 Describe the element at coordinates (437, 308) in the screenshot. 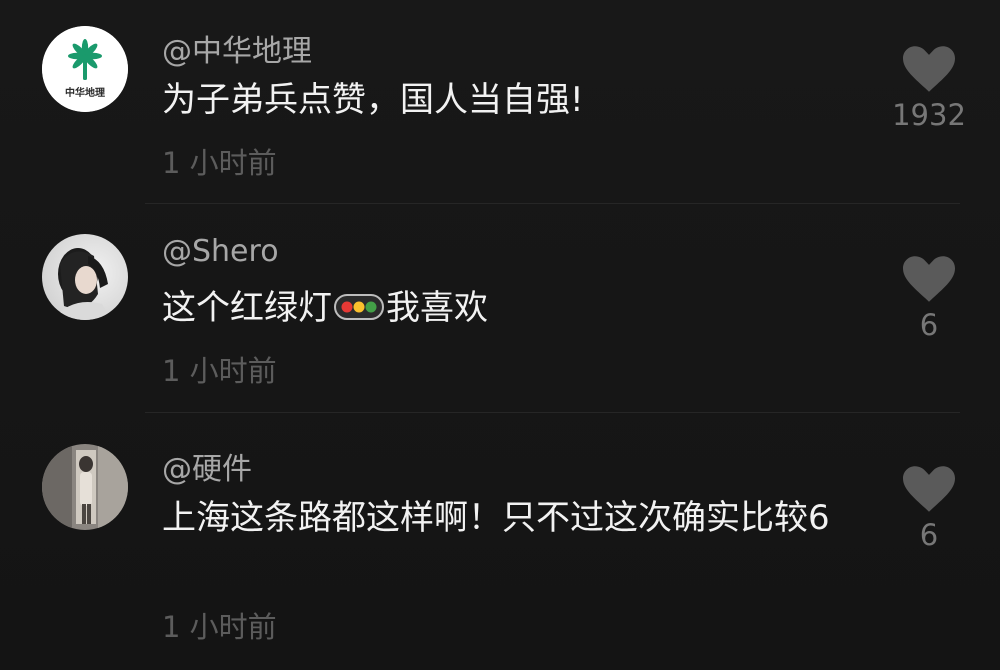

I see `comment-text-part: 我喜欢` at that location.